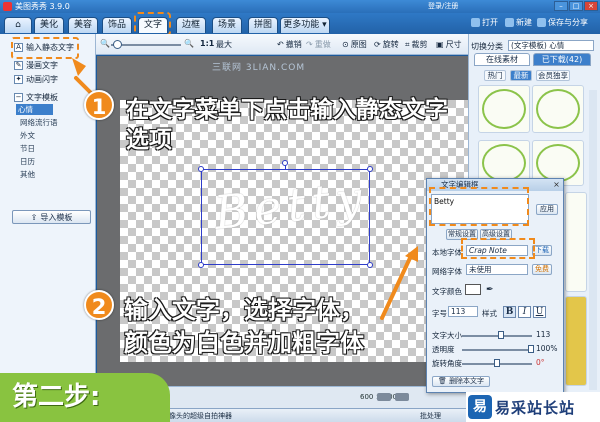 The image size is (600, 422). I want to click on site-logo-icon: 易, so click(480, 407).